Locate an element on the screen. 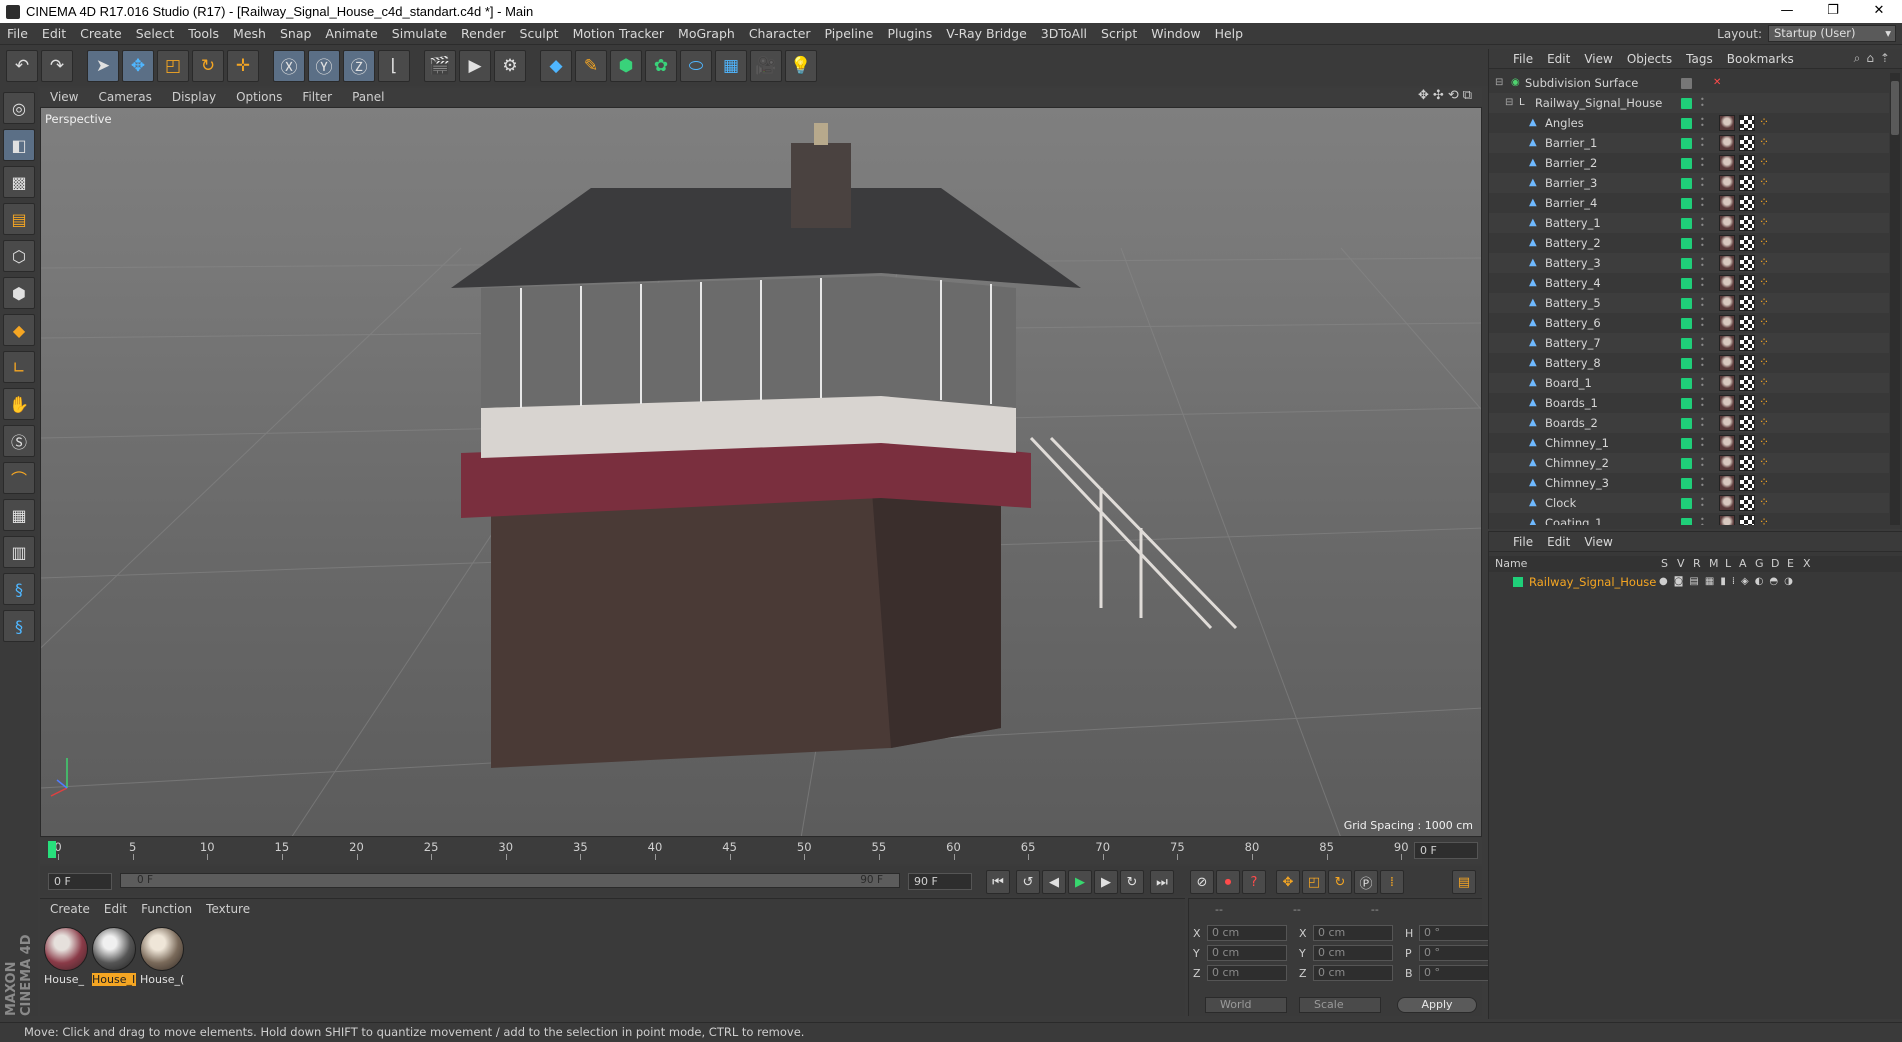  current-frame-field: 0 F is located at coordinates (1446, 850).